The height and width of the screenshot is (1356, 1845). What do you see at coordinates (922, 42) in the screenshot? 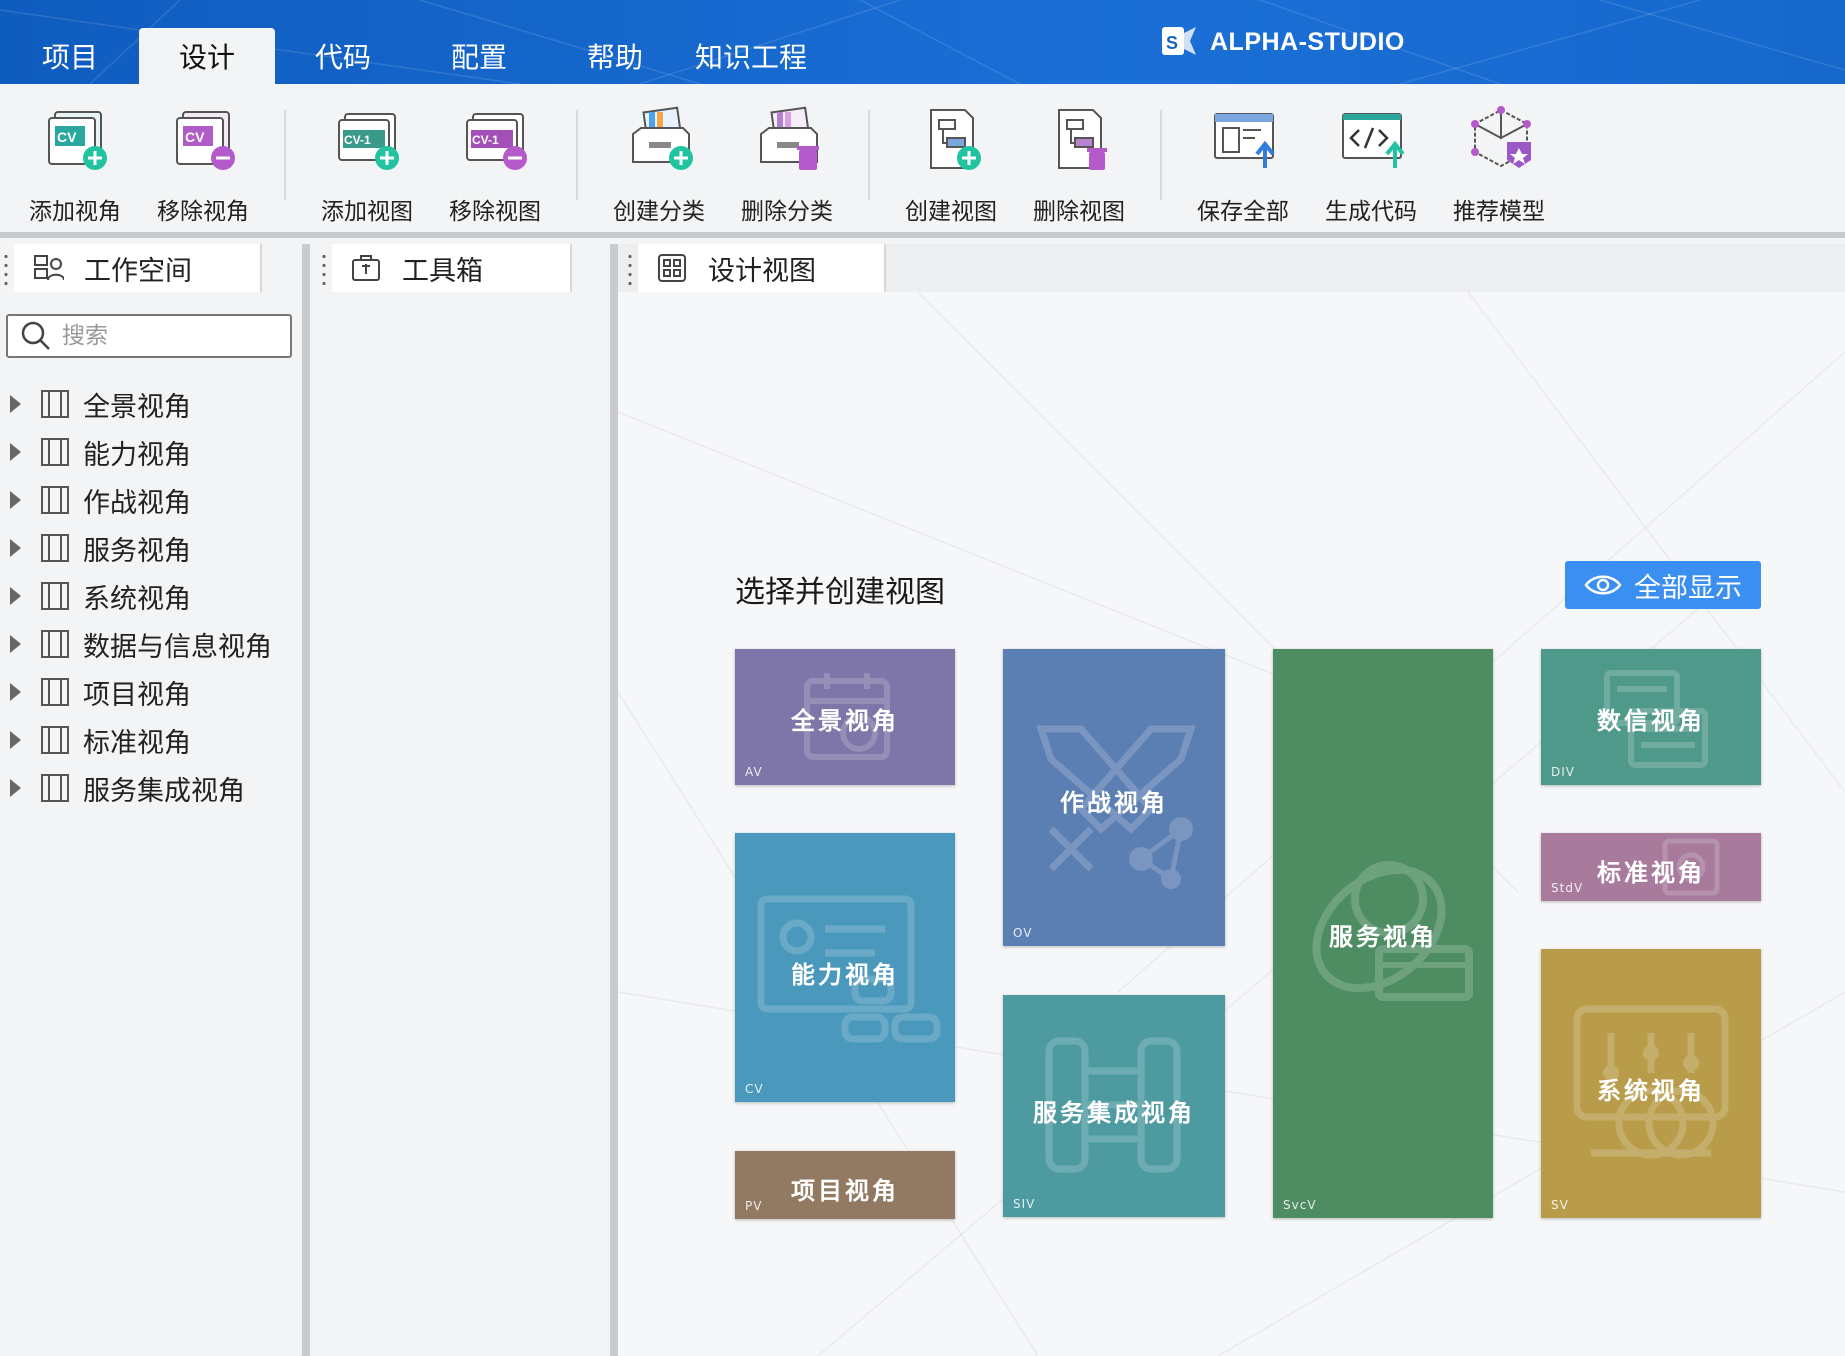
I see `menu-bar: 项目 设计 代码 配置 帮助 知识工程 S ALPHA-STUDIO` at bounding box center [922, 42].